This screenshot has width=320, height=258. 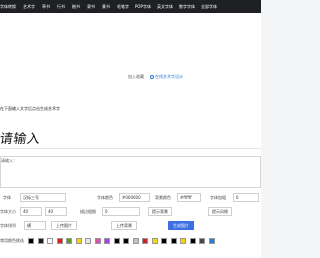 I want to click on designer-link-label: 在线艺术字设计, so click(x=169, y=76).